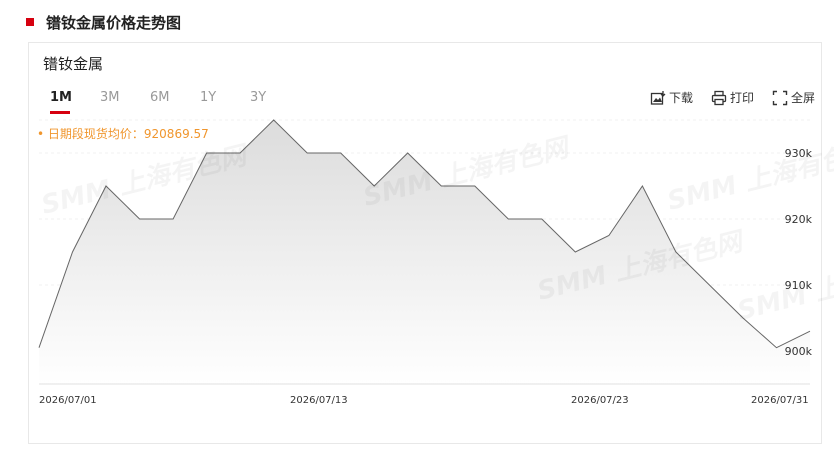 This screenshot has height=453, width=834. I want to click on x-tick-label: 2026/07/01, so click(68, 400).